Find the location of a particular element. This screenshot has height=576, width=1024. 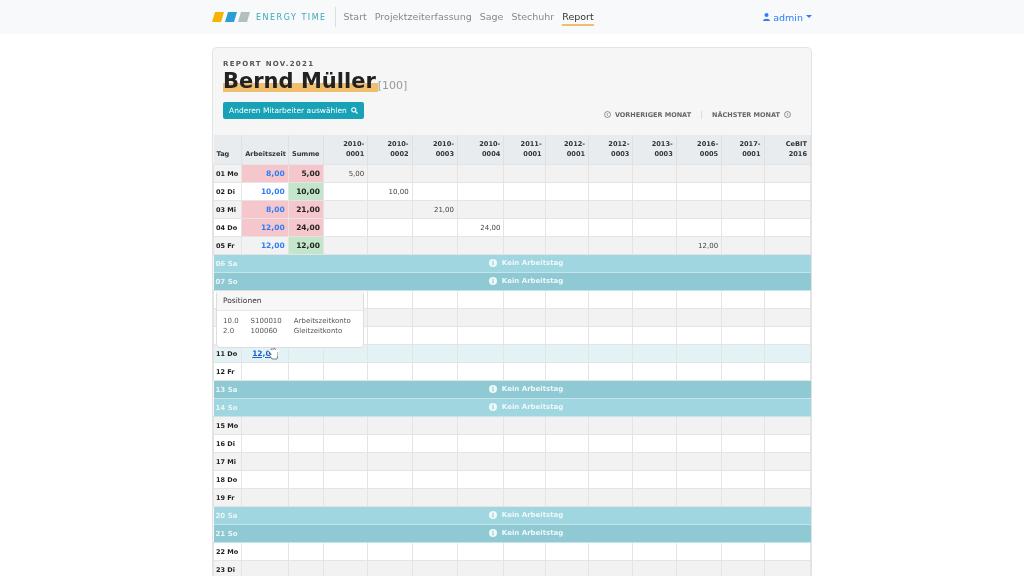

employee-id: [100] is located at coordinates (392, 86).